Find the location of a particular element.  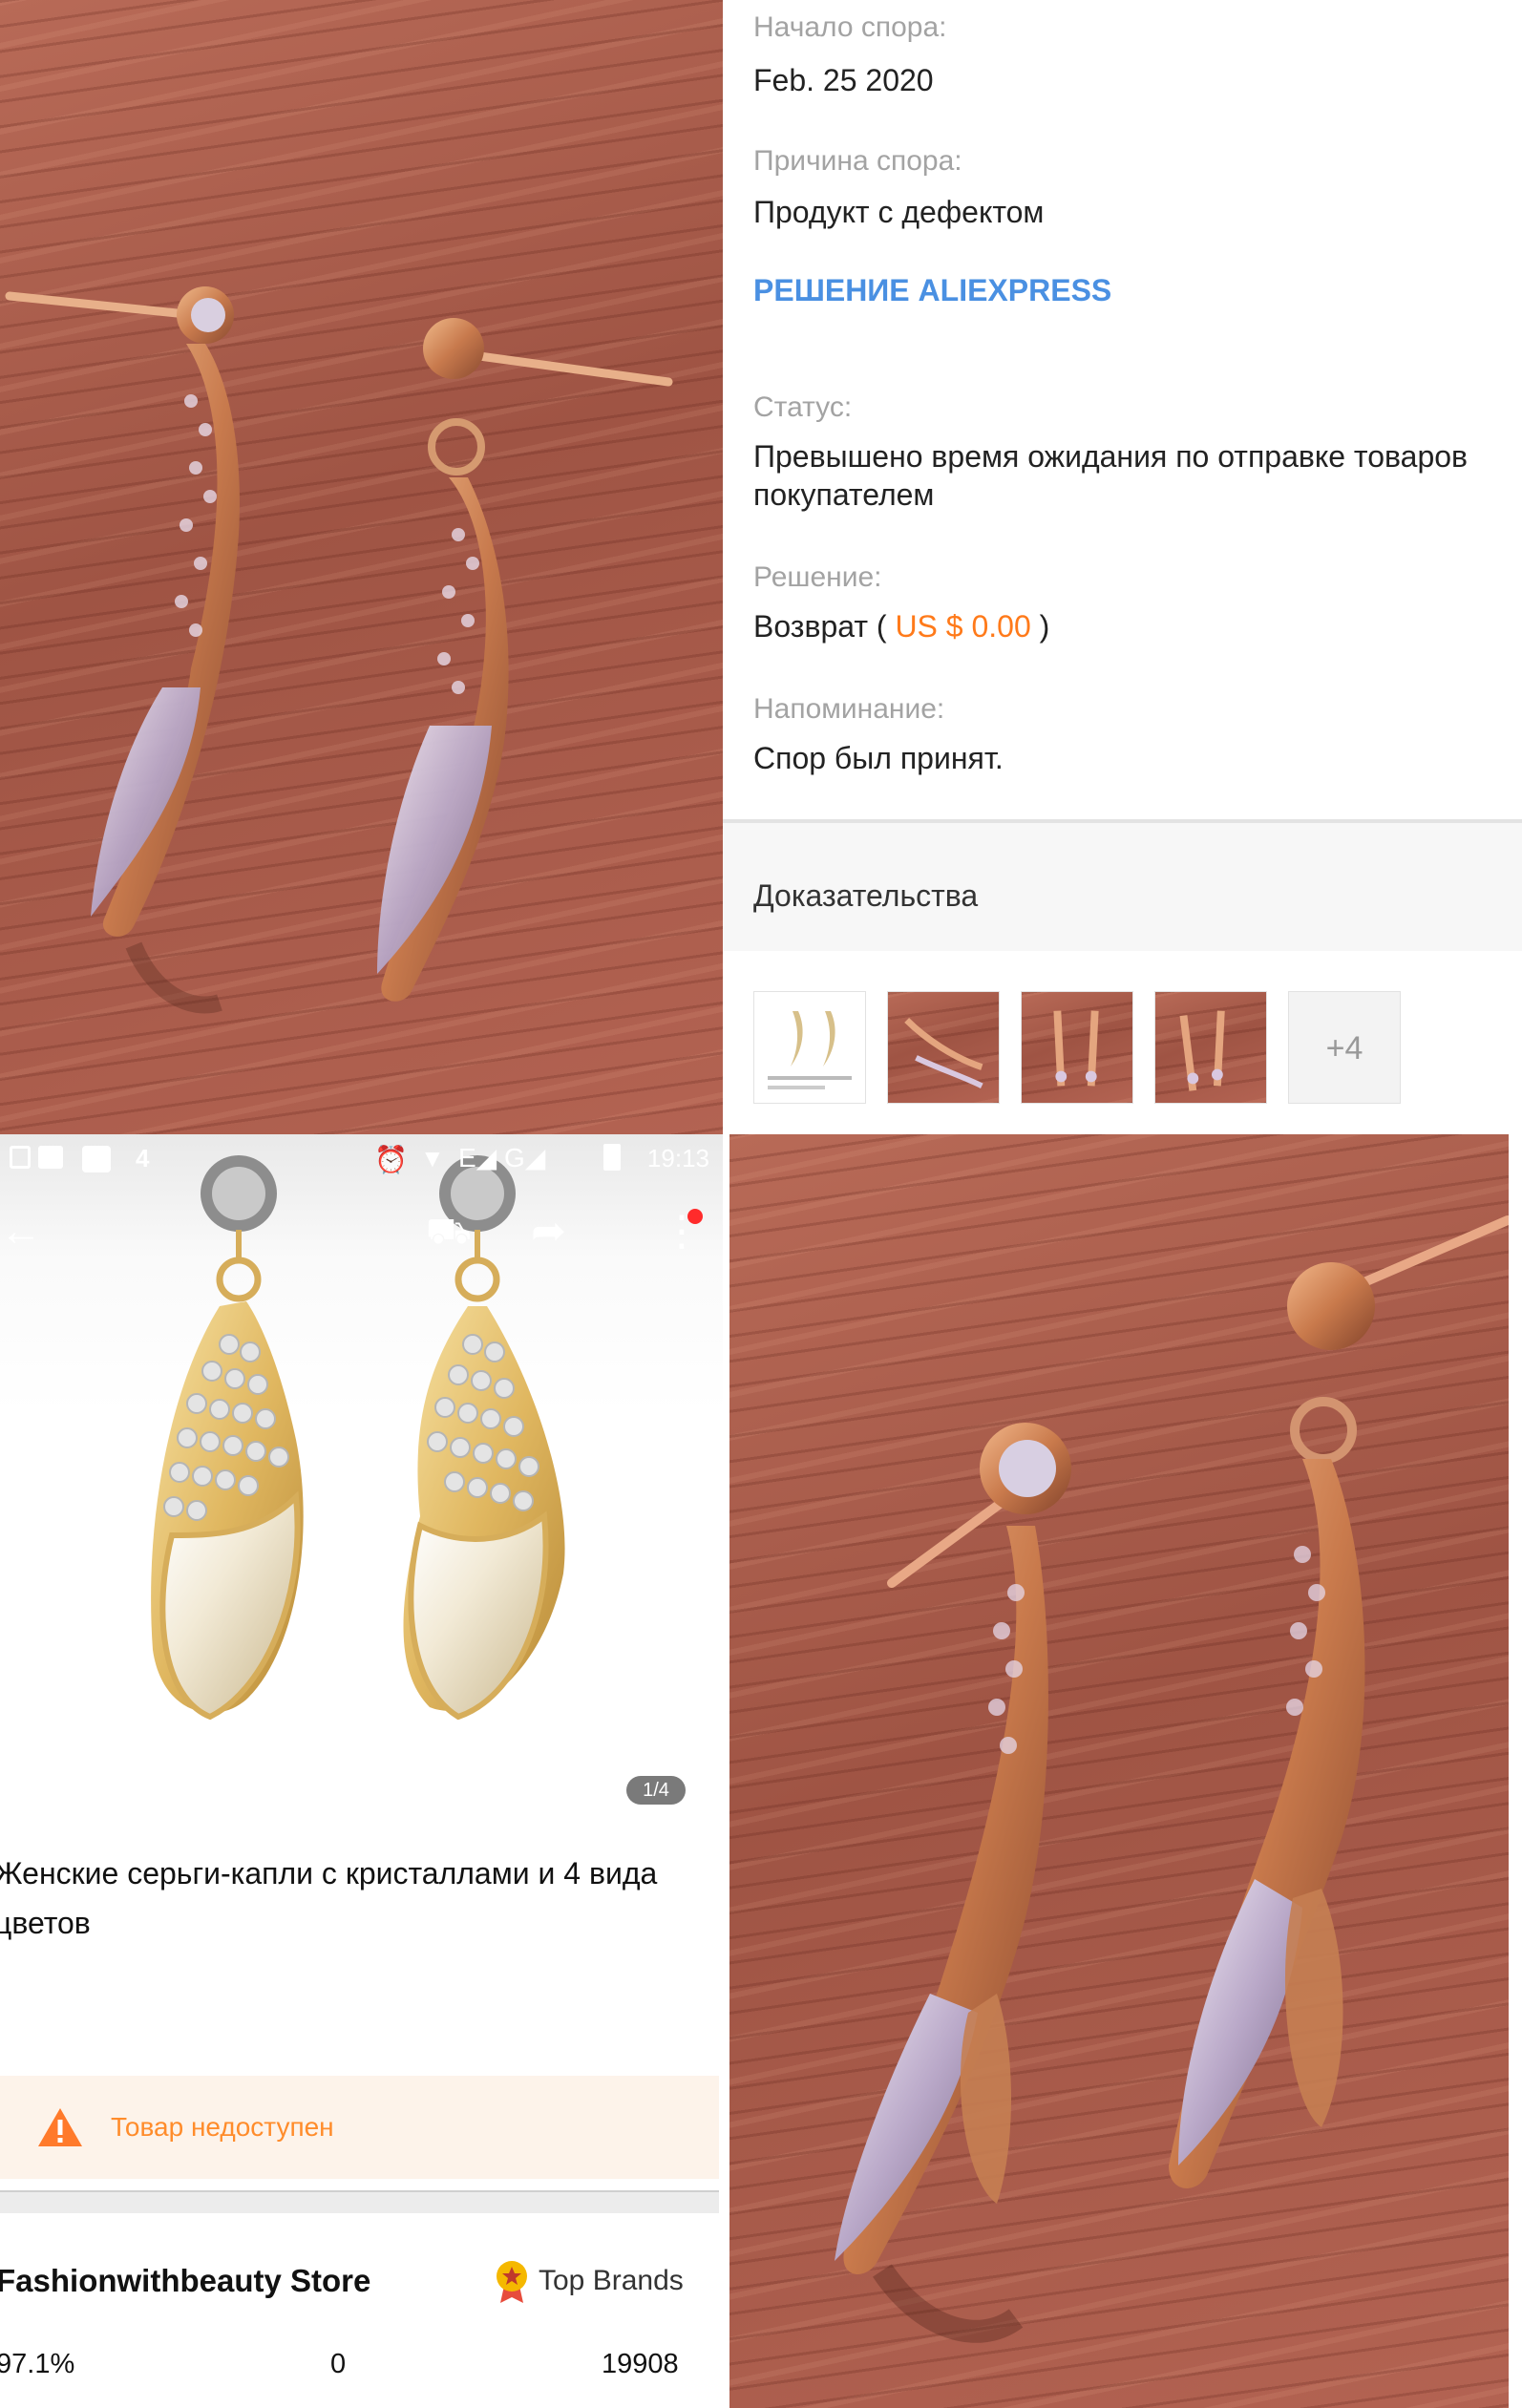

notification-icon is located at coordinates (20, 1157).